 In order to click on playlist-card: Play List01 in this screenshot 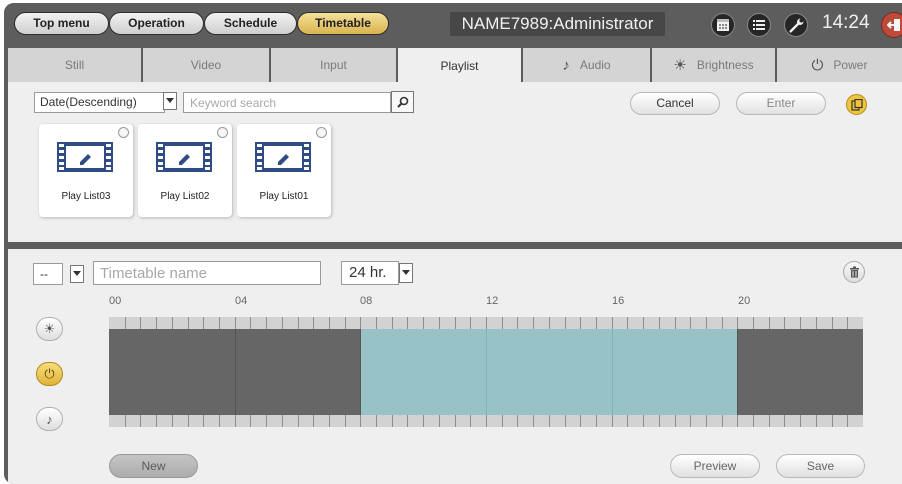, I will do `click(284, 170)`.